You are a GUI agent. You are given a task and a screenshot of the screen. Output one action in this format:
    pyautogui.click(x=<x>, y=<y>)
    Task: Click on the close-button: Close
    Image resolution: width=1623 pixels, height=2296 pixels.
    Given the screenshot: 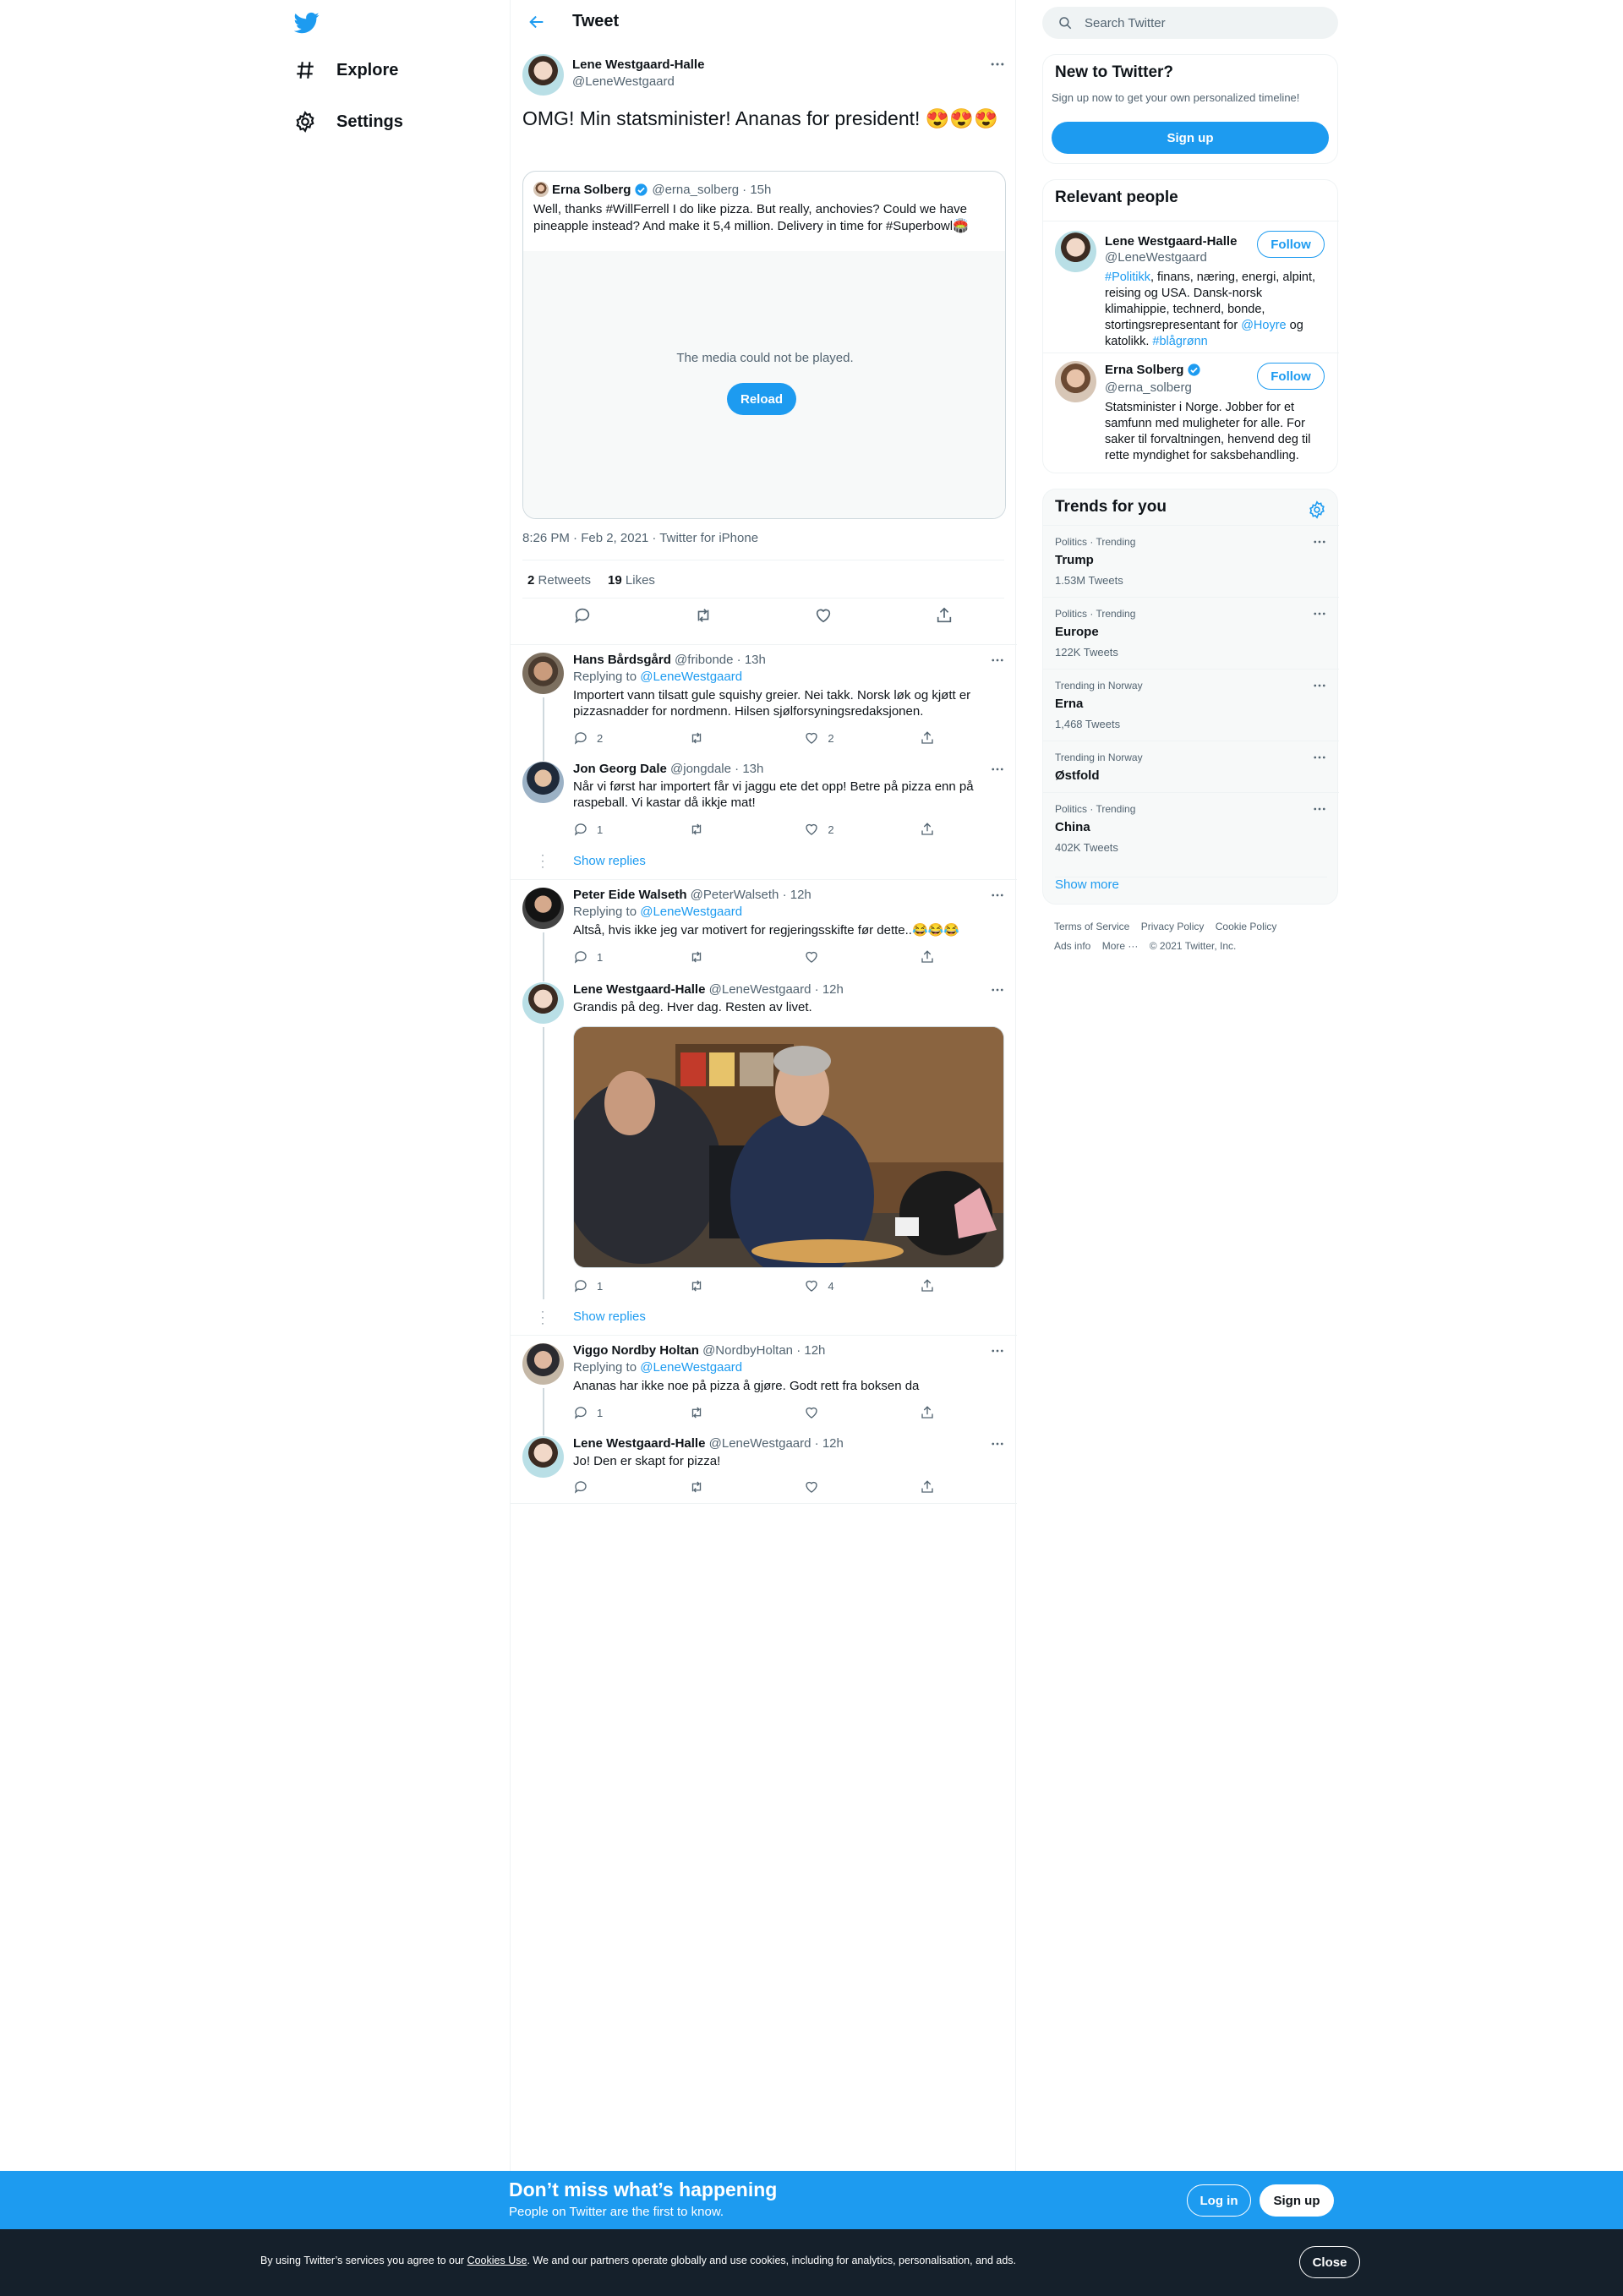 What is the action you would take?
    pyautogui.click(x=1329, y=2262)
    